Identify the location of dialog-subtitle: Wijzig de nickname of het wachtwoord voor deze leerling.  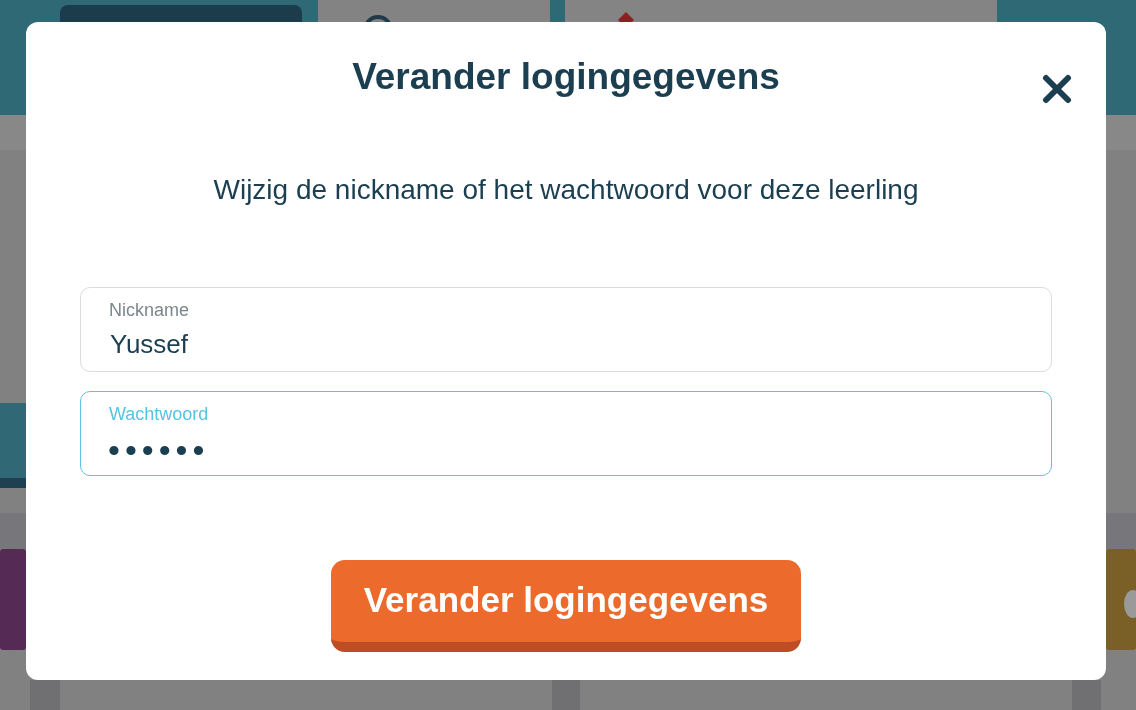
(566, 190).